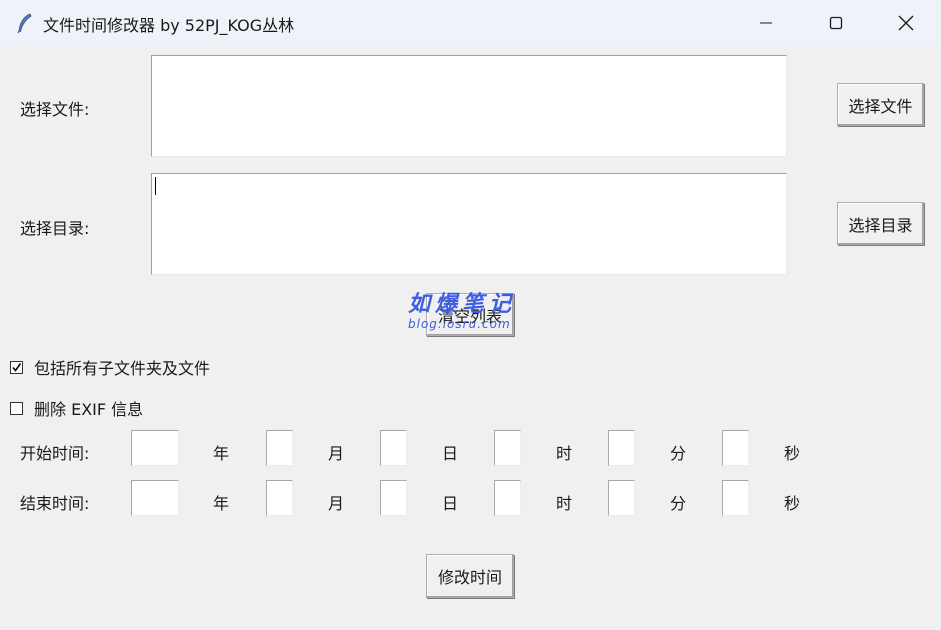  Describe the element at coordinates (25, 23) in the screenshot. I see `feather-icon` at that location.